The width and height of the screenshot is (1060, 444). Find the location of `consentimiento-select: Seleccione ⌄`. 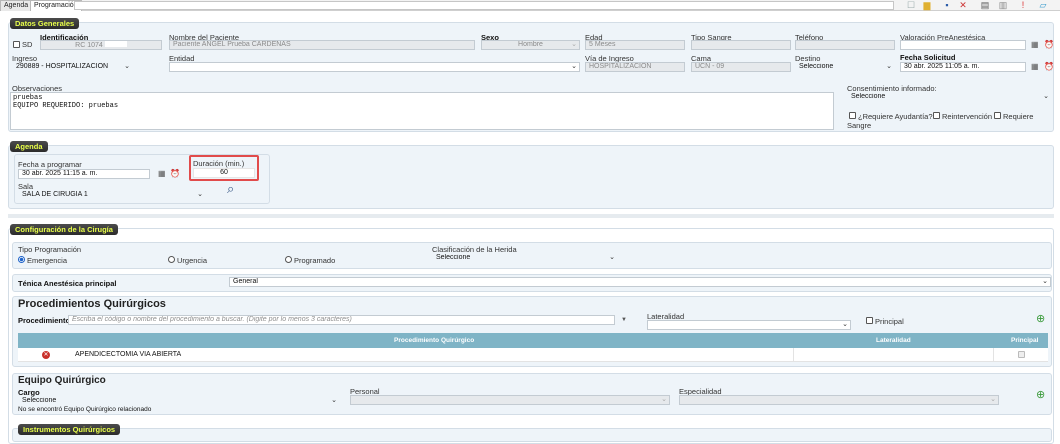

consentimiento-select: Seleccione ⌄ is located at coordinates (949, 97).